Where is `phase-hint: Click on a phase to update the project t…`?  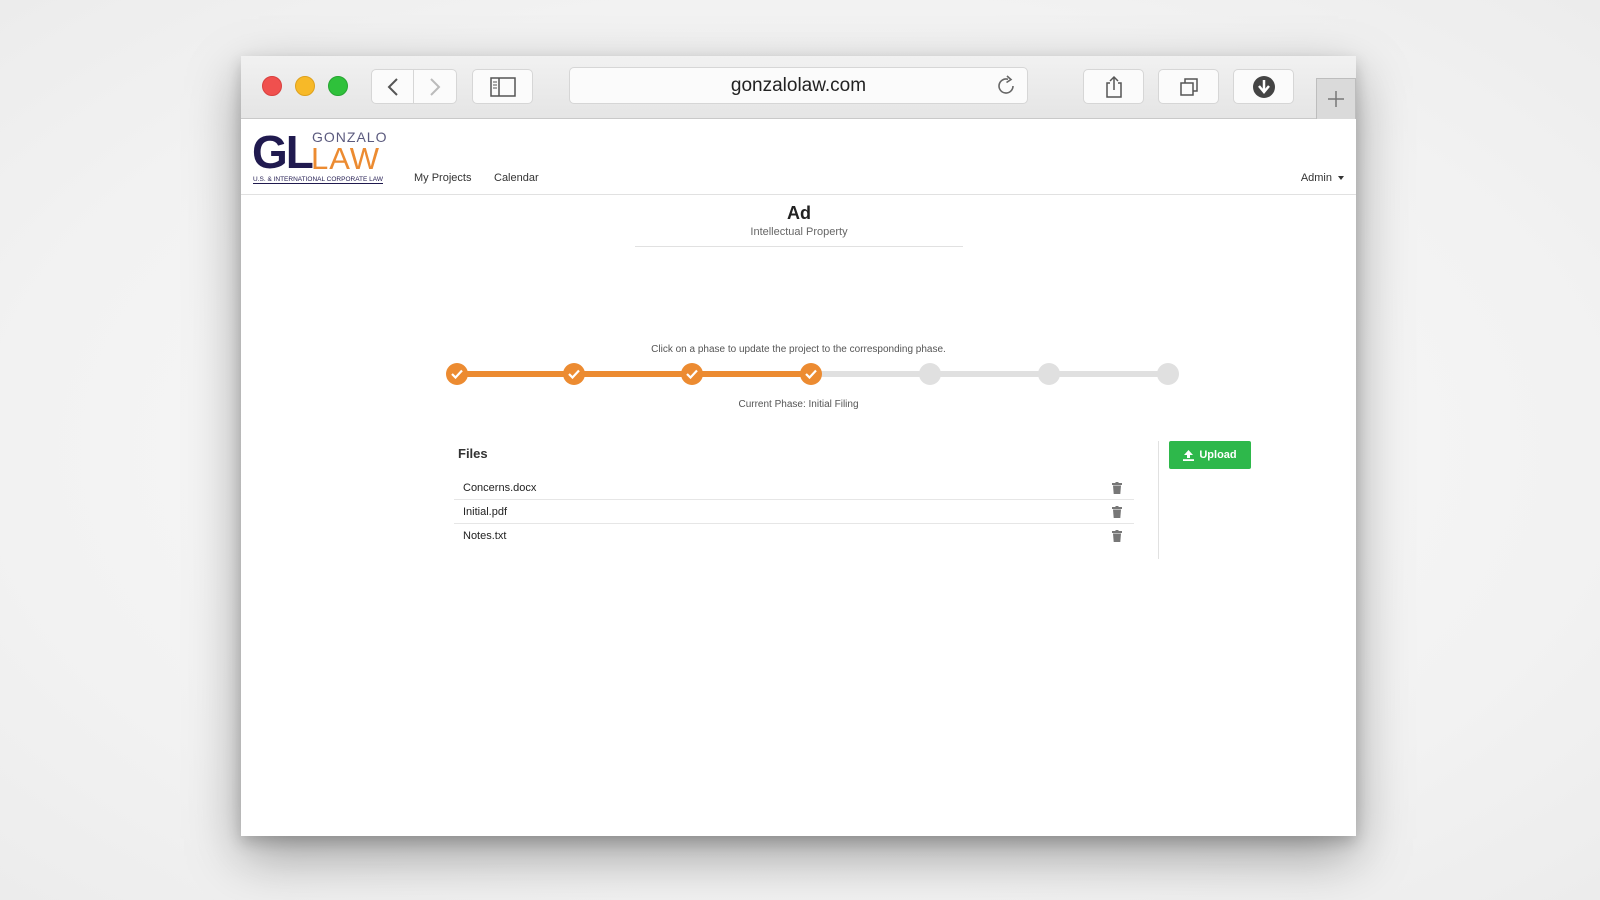 phase-hint: Click on a phase to update the project t… is located at coordinates (798, 349).